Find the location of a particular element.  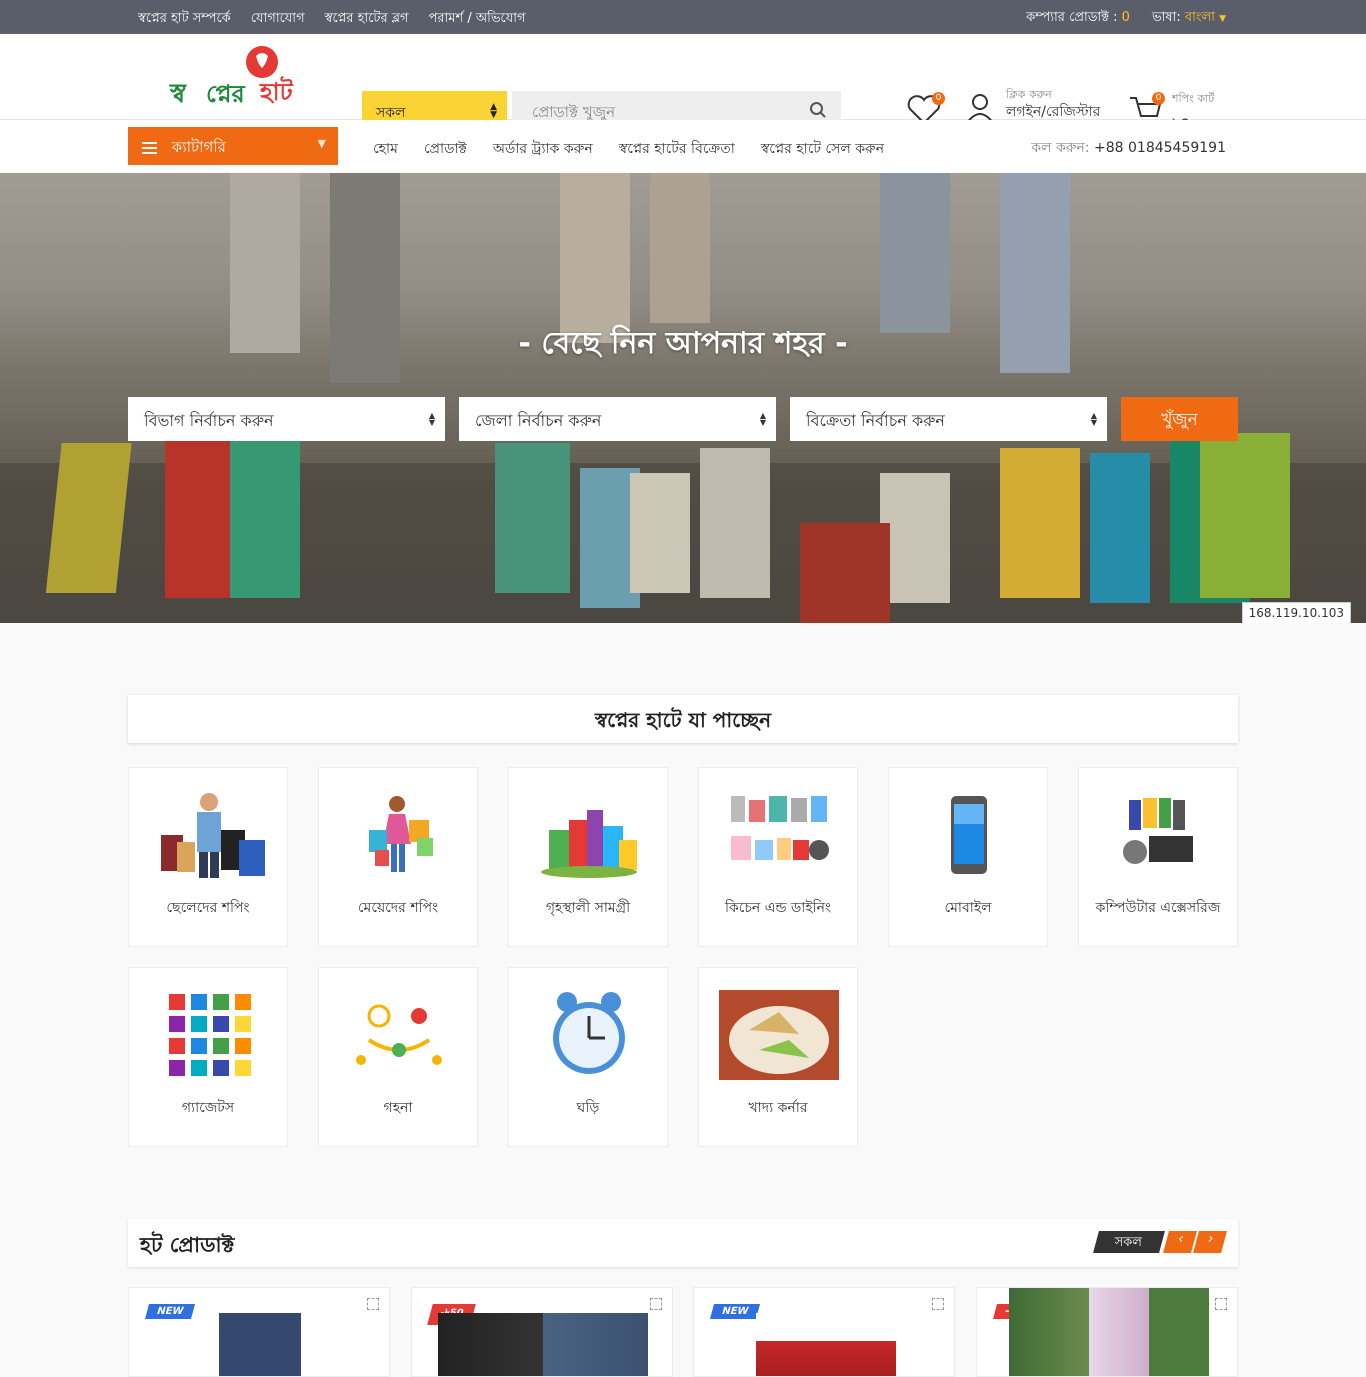

category-card-food: খাদ্য কর্নার is located at coordinates (778, 1057).